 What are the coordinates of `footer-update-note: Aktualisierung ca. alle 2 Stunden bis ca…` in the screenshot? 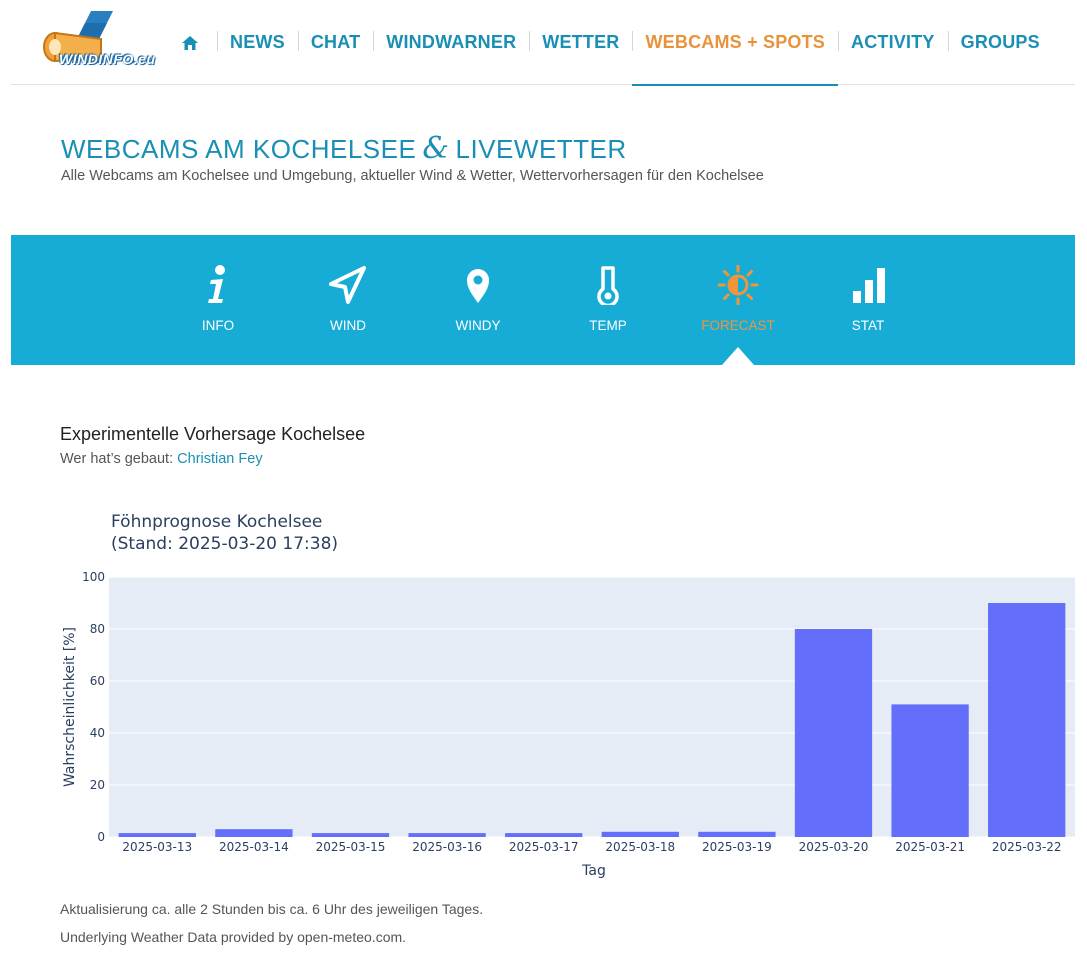 It's located at (272, 909).